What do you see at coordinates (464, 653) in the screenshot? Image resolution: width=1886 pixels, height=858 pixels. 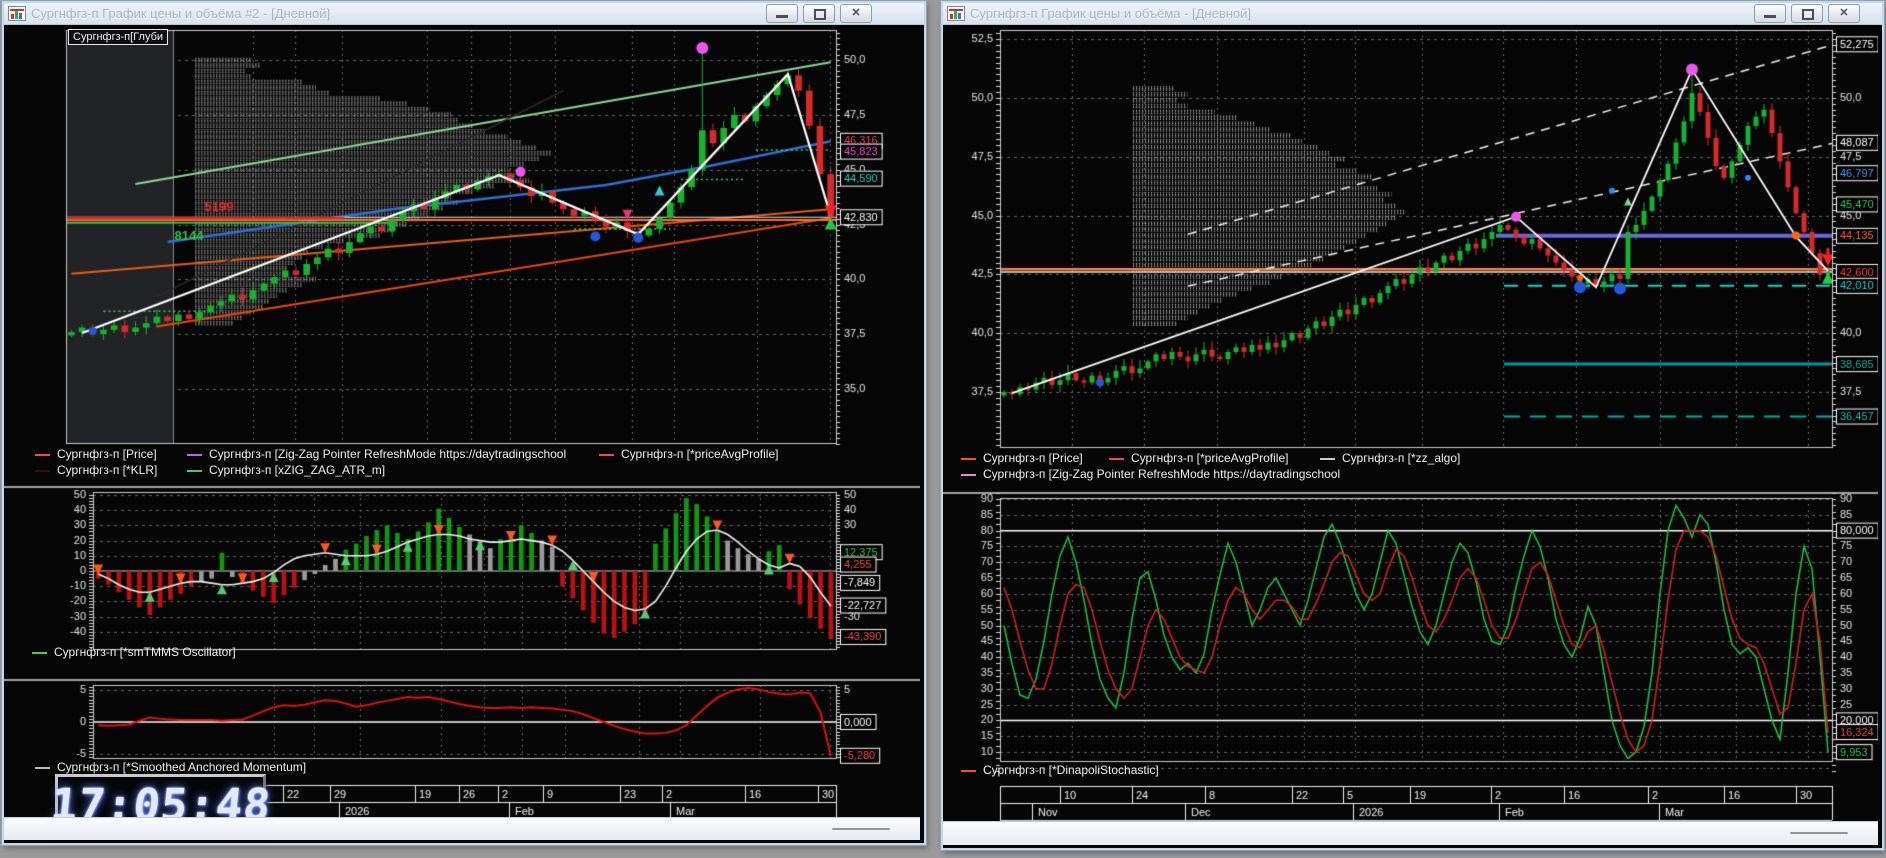 I see `legend-row-oscillator: Сургнфгз-п [*smTMMS Oscillator]` at bounding box center [464, 653].